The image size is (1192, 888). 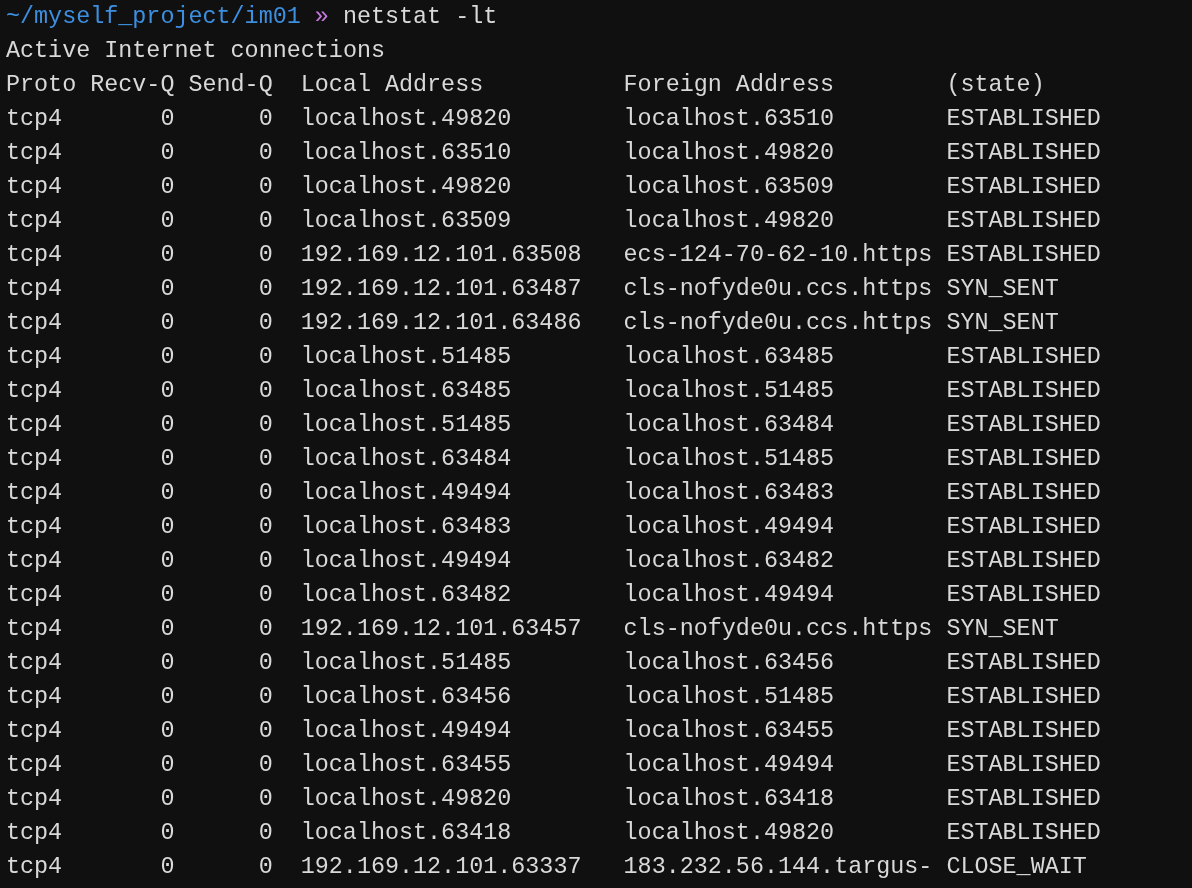 I want to click on column-header: Proto, so click(x=42, y=85).